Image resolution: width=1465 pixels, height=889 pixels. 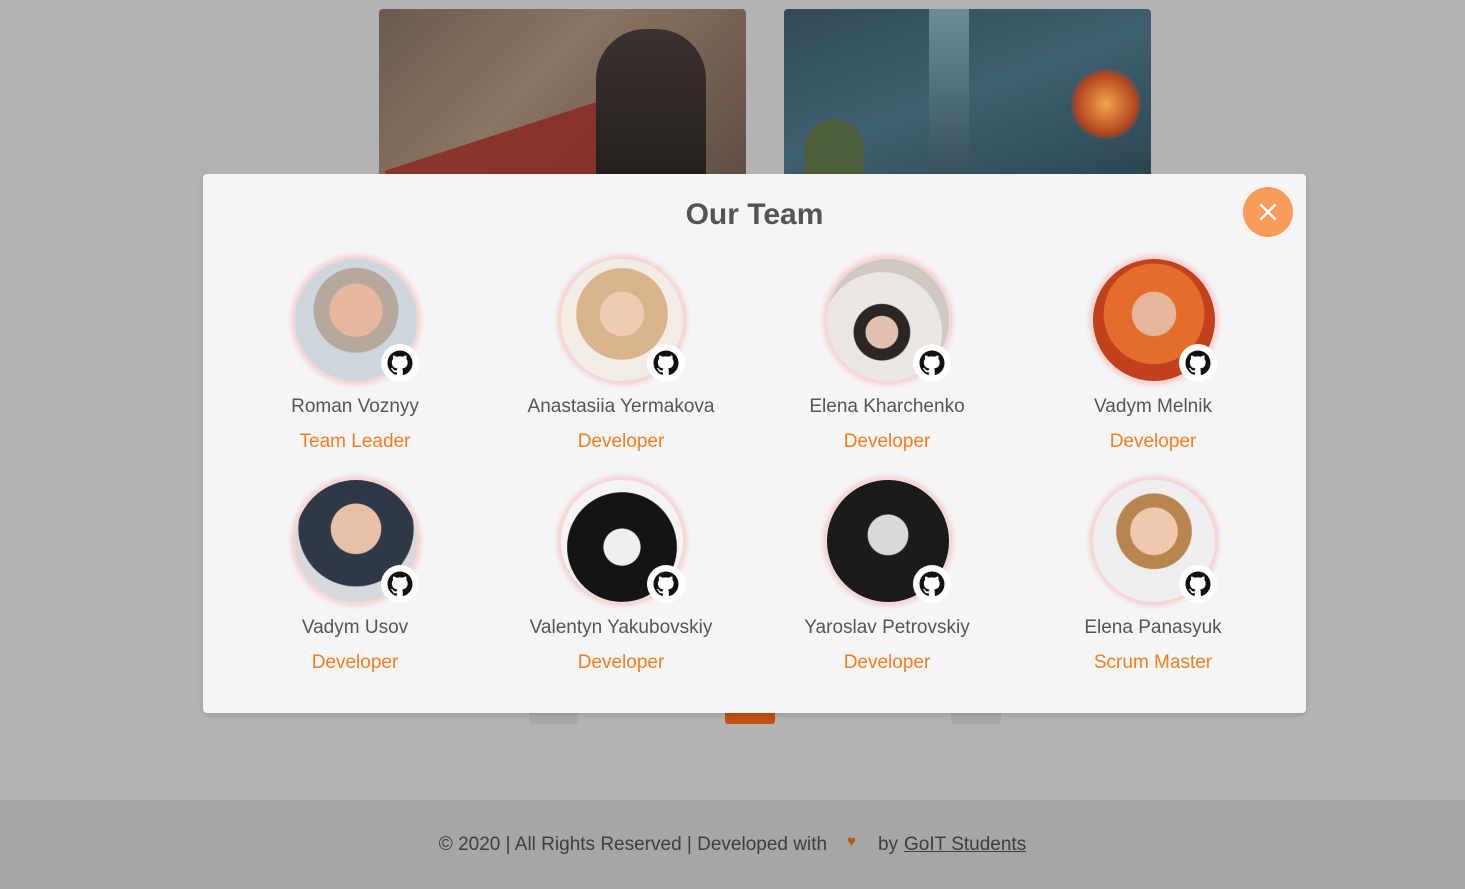 I want to click on member-name: Roman Voznyy, so click(x=355, y=406).